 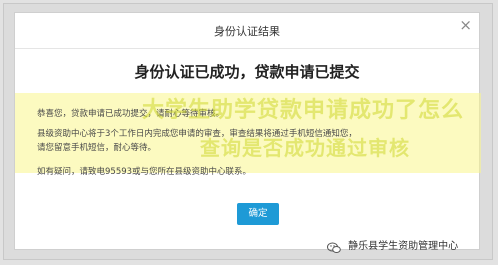 What do you see at coordinates (303, 110) in the screenshot?
I see `watermark-line-1: 大学生助学贷款申请成功了怎么` at bounding box center [303, 110].